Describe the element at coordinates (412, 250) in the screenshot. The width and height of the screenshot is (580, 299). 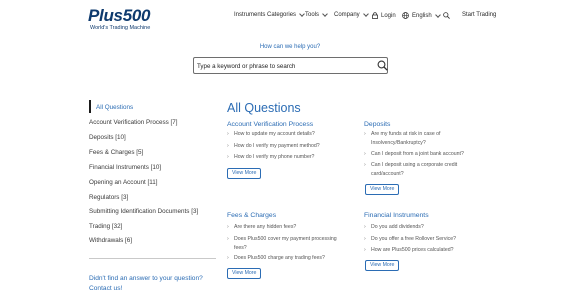
I see `question-text: How are Plus500 prices calculated?` at that location.